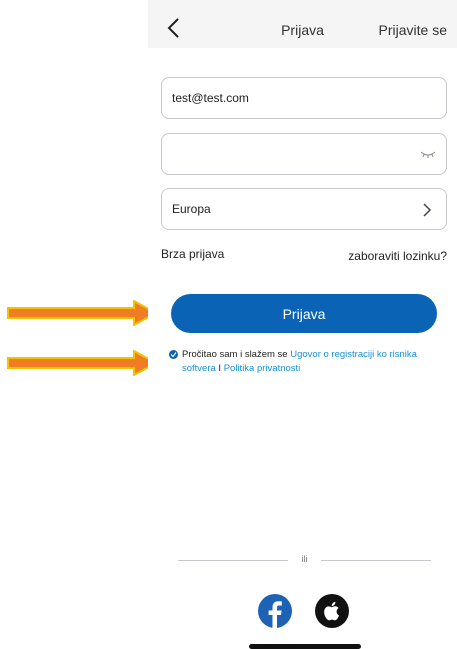 The width and height of the screenshot is (457, 649). What do you see at coordinates (82, 363) in the screenshot?
I see `annotation-arrow-consent` at bounding box center [82, 363].